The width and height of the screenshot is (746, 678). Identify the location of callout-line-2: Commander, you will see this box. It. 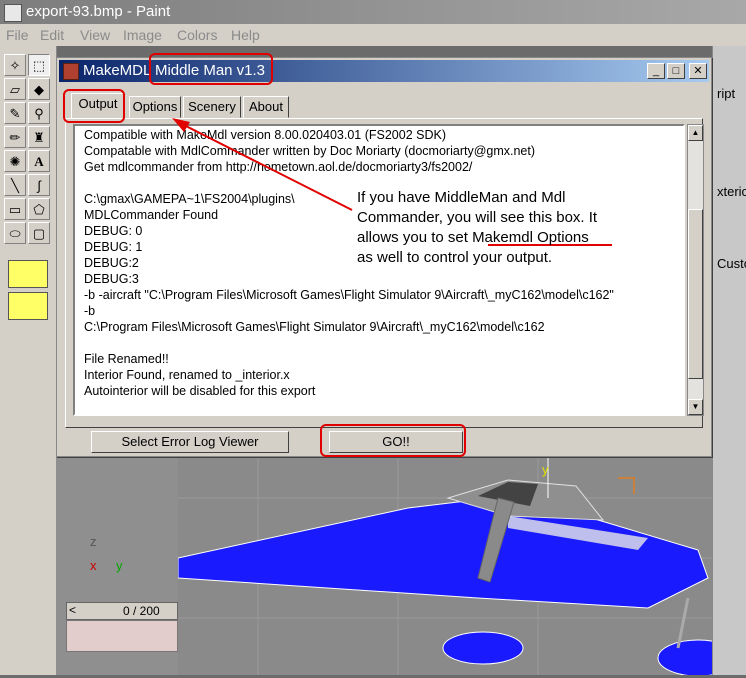
(477, 217).